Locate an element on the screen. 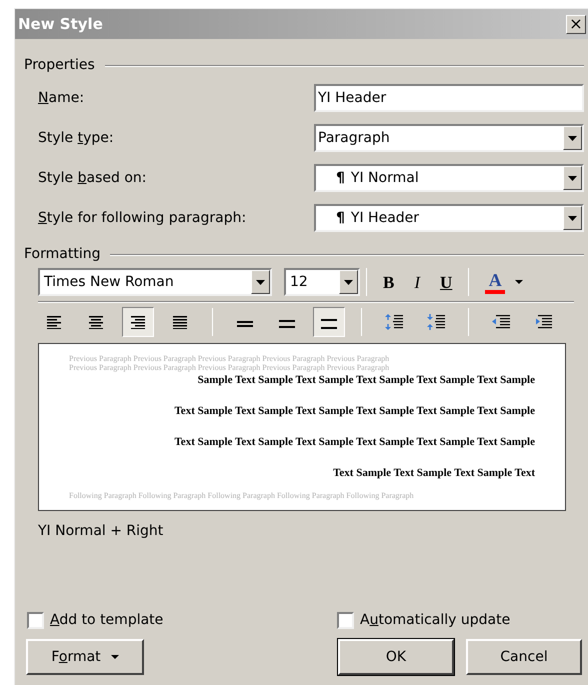  checkbox-label: Automatically update is located at coordinates (435, 620).